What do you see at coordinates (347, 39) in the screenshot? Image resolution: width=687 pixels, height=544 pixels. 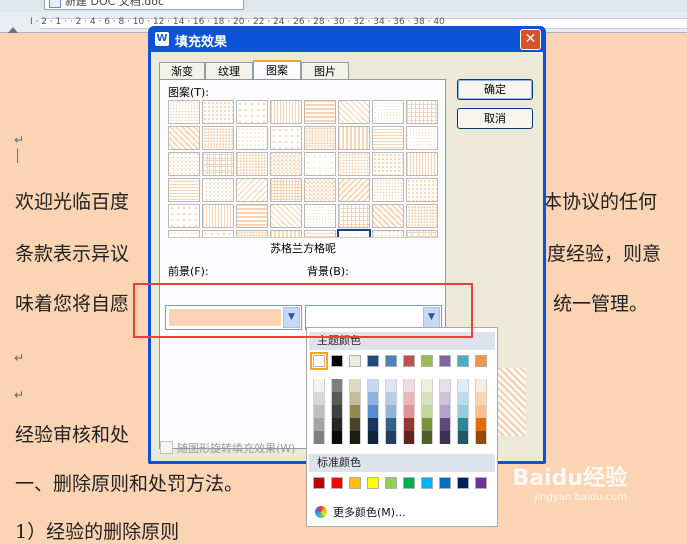 I see `dialog-titlebar: W 填充效果 ✕` at bounding box center [347, 39].